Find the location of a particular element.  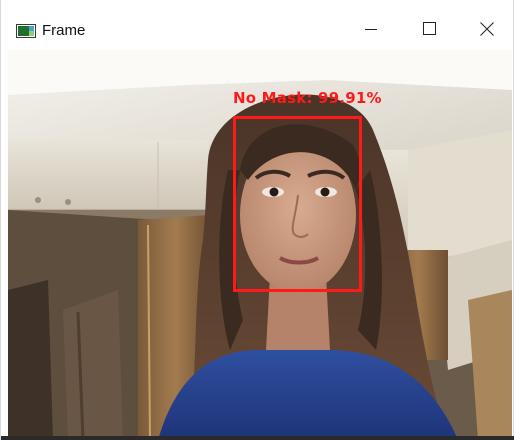

frame-bottom-edge is located at coordinates (257, 438).